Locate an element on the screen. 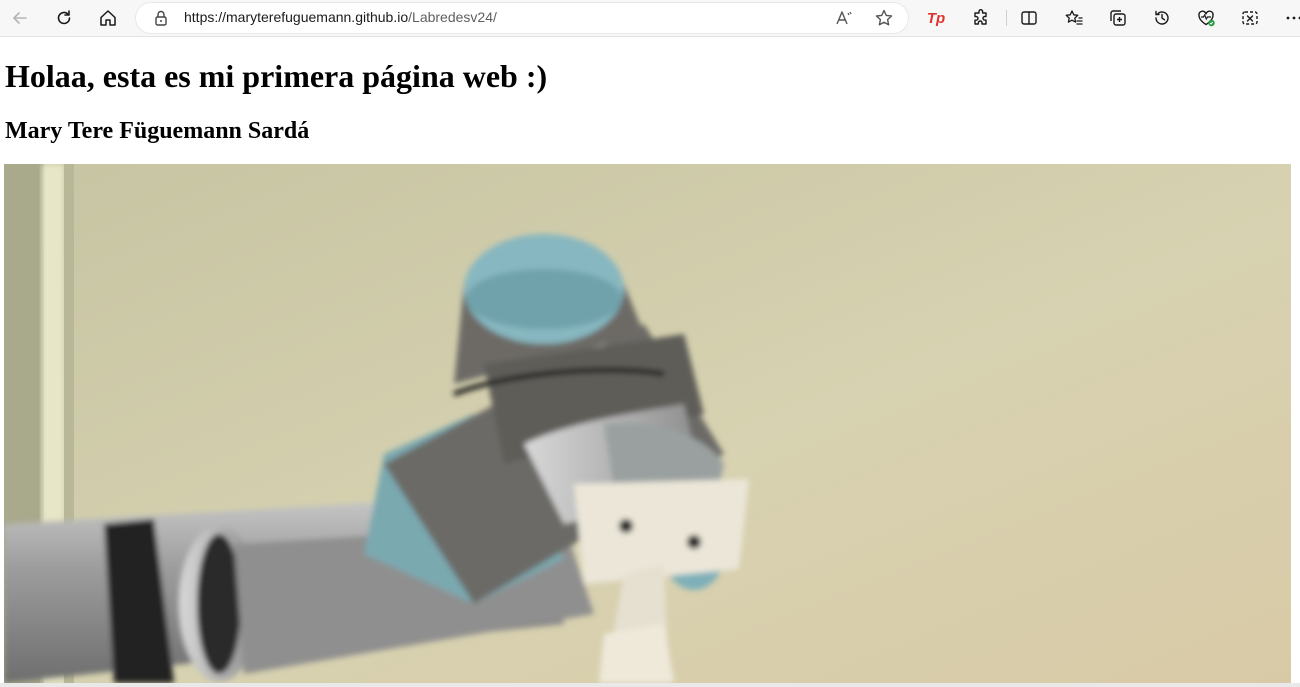  history-icon is located at coordinates (1162, 17).